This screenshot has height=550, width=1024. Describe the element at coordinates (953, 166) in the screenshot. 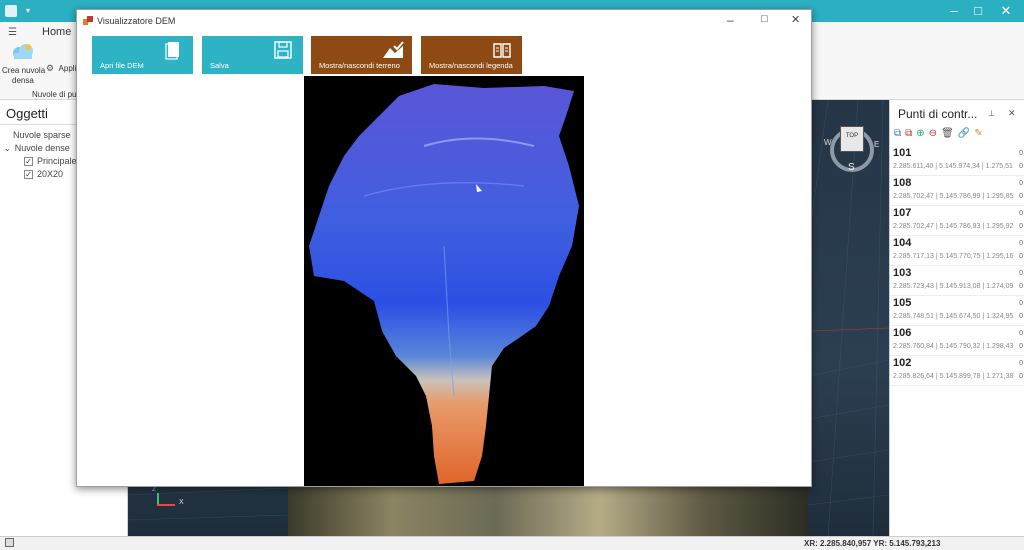

I see `control-point-coordinates: 2.285.611,40 | 5.145.974,34 | 1.275,51` at that location.